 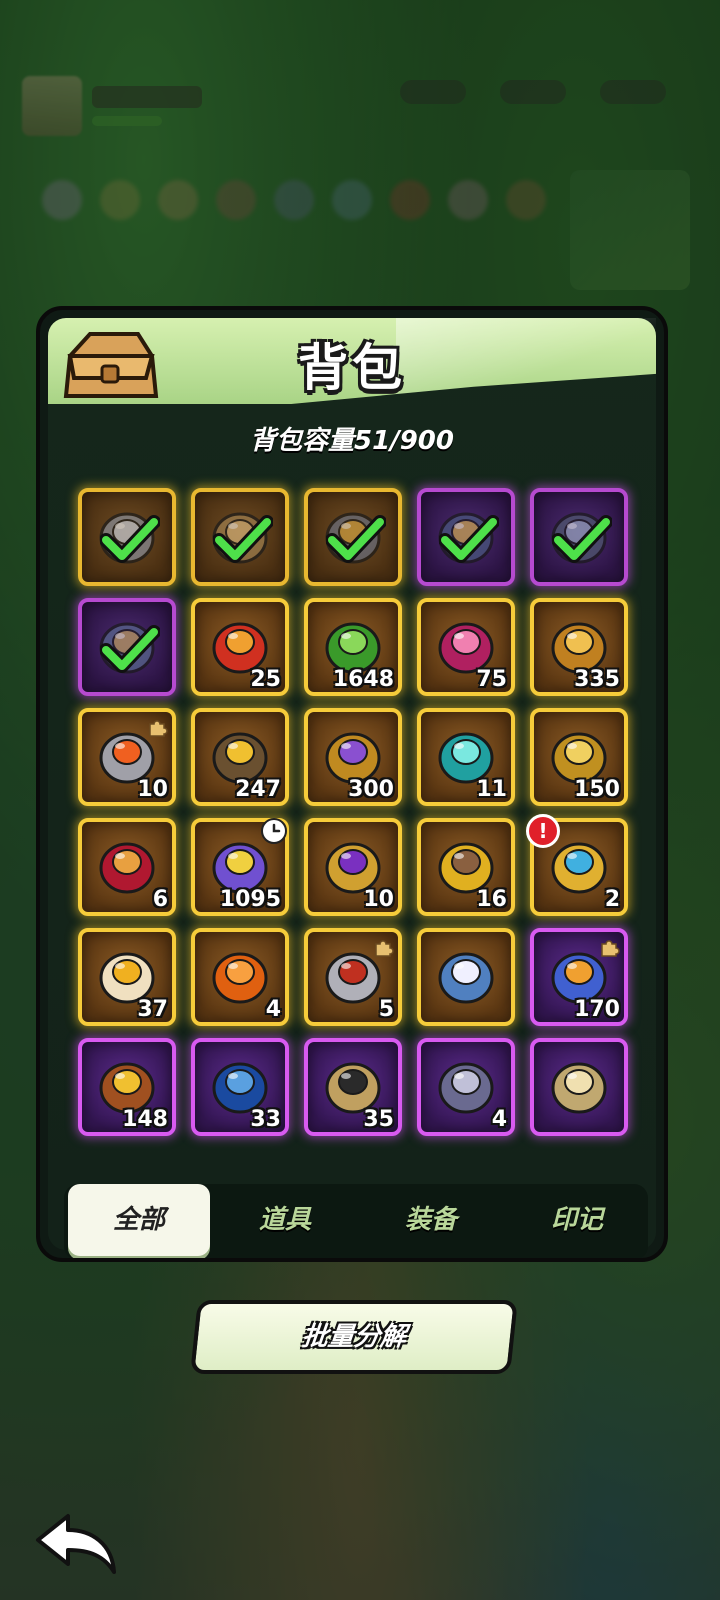 What do you see at coordinates (431, 1220) in the screenshot?
I see `tab-equipment: 装备` at bounding box center [431, 1220].